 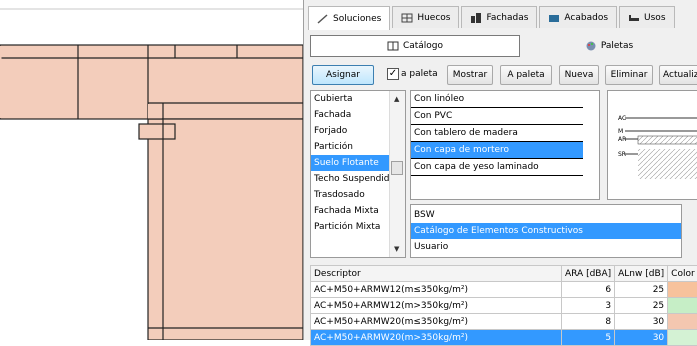 I want to click on table-row: AC+M50+ARMW12(m>350kg/m²)325, so click(x=504, y=306).